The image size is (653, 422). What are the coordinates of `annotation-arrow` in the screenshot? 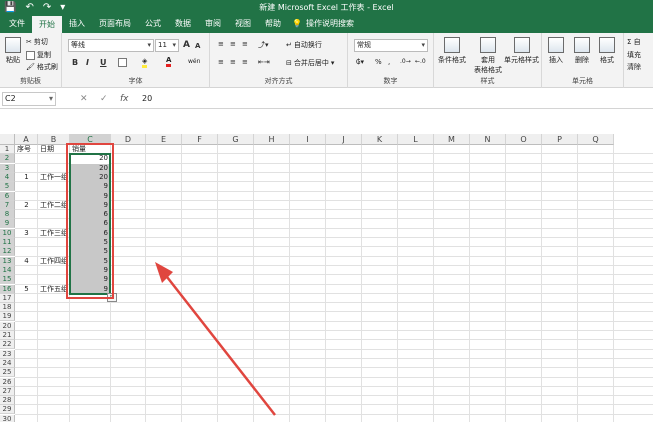 It's located at (215, 339).